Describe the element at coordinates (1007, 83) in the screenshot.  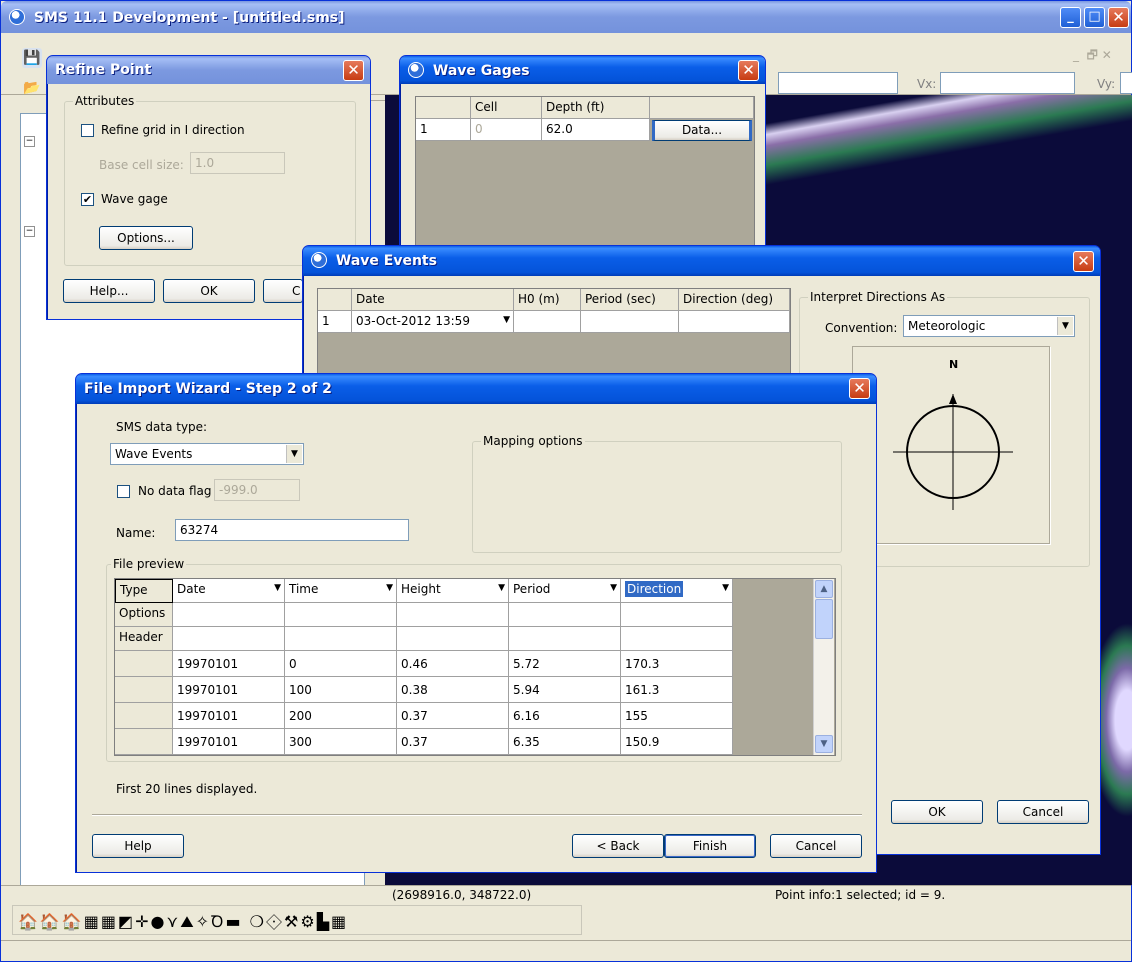
I see `vx-field` at that location.